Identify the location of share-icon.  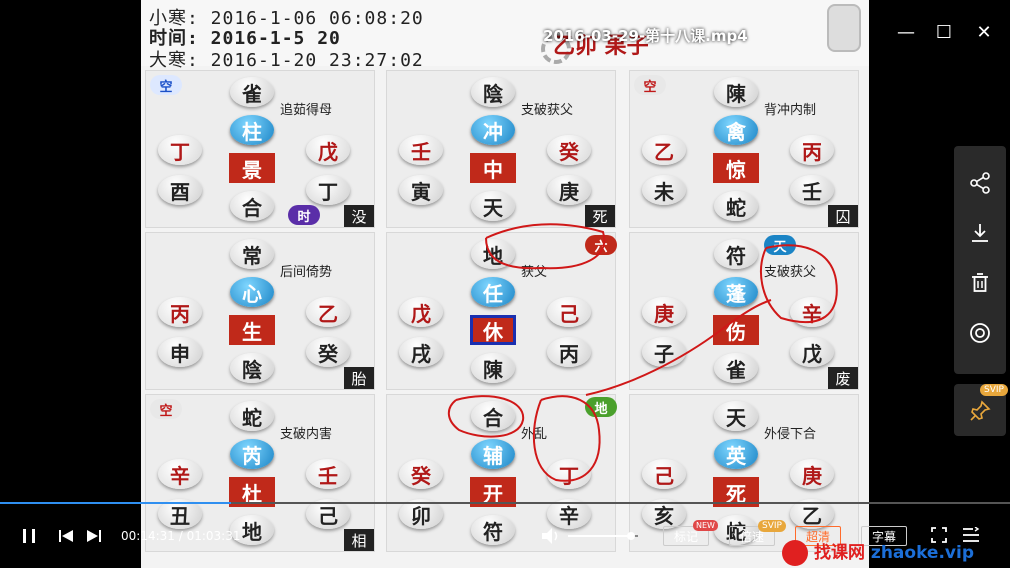
(980, 183).